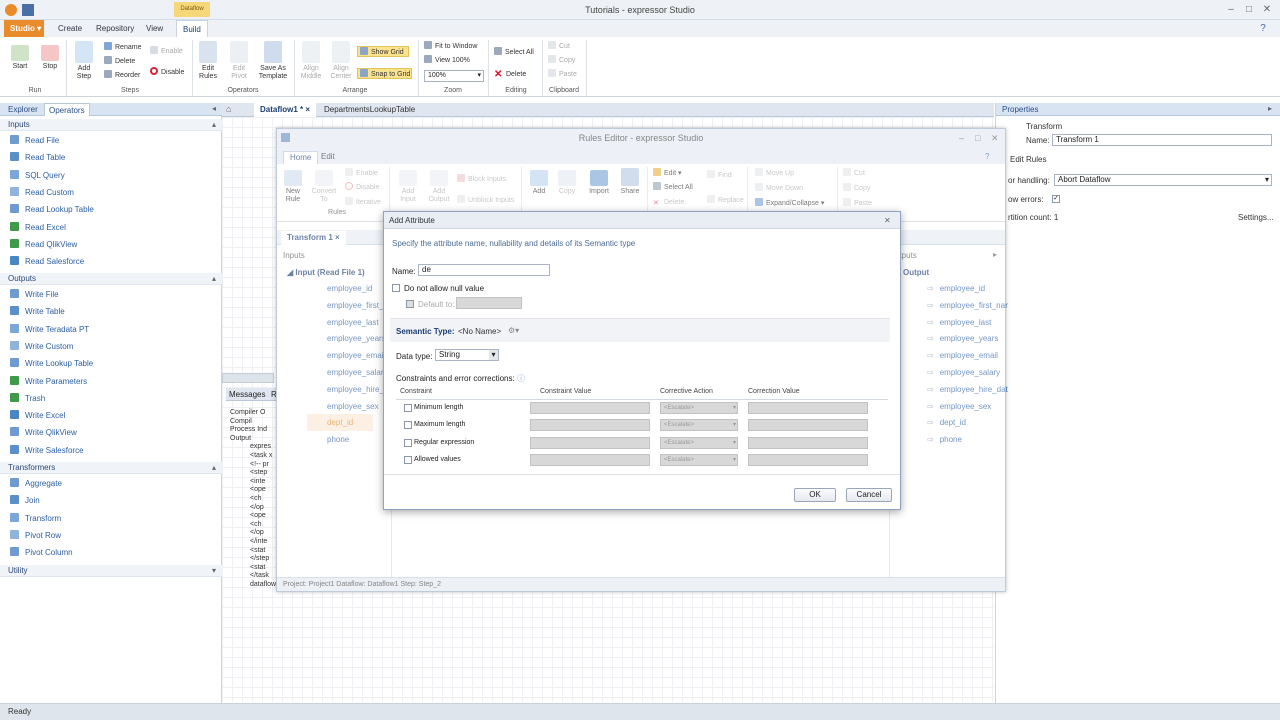 Image resolution: width=1280 pixels, height=720 pixels. Describe the element at coordinates (38, 228) in the screenshot. I see `operator-read-excel: Read Excel` at that location.